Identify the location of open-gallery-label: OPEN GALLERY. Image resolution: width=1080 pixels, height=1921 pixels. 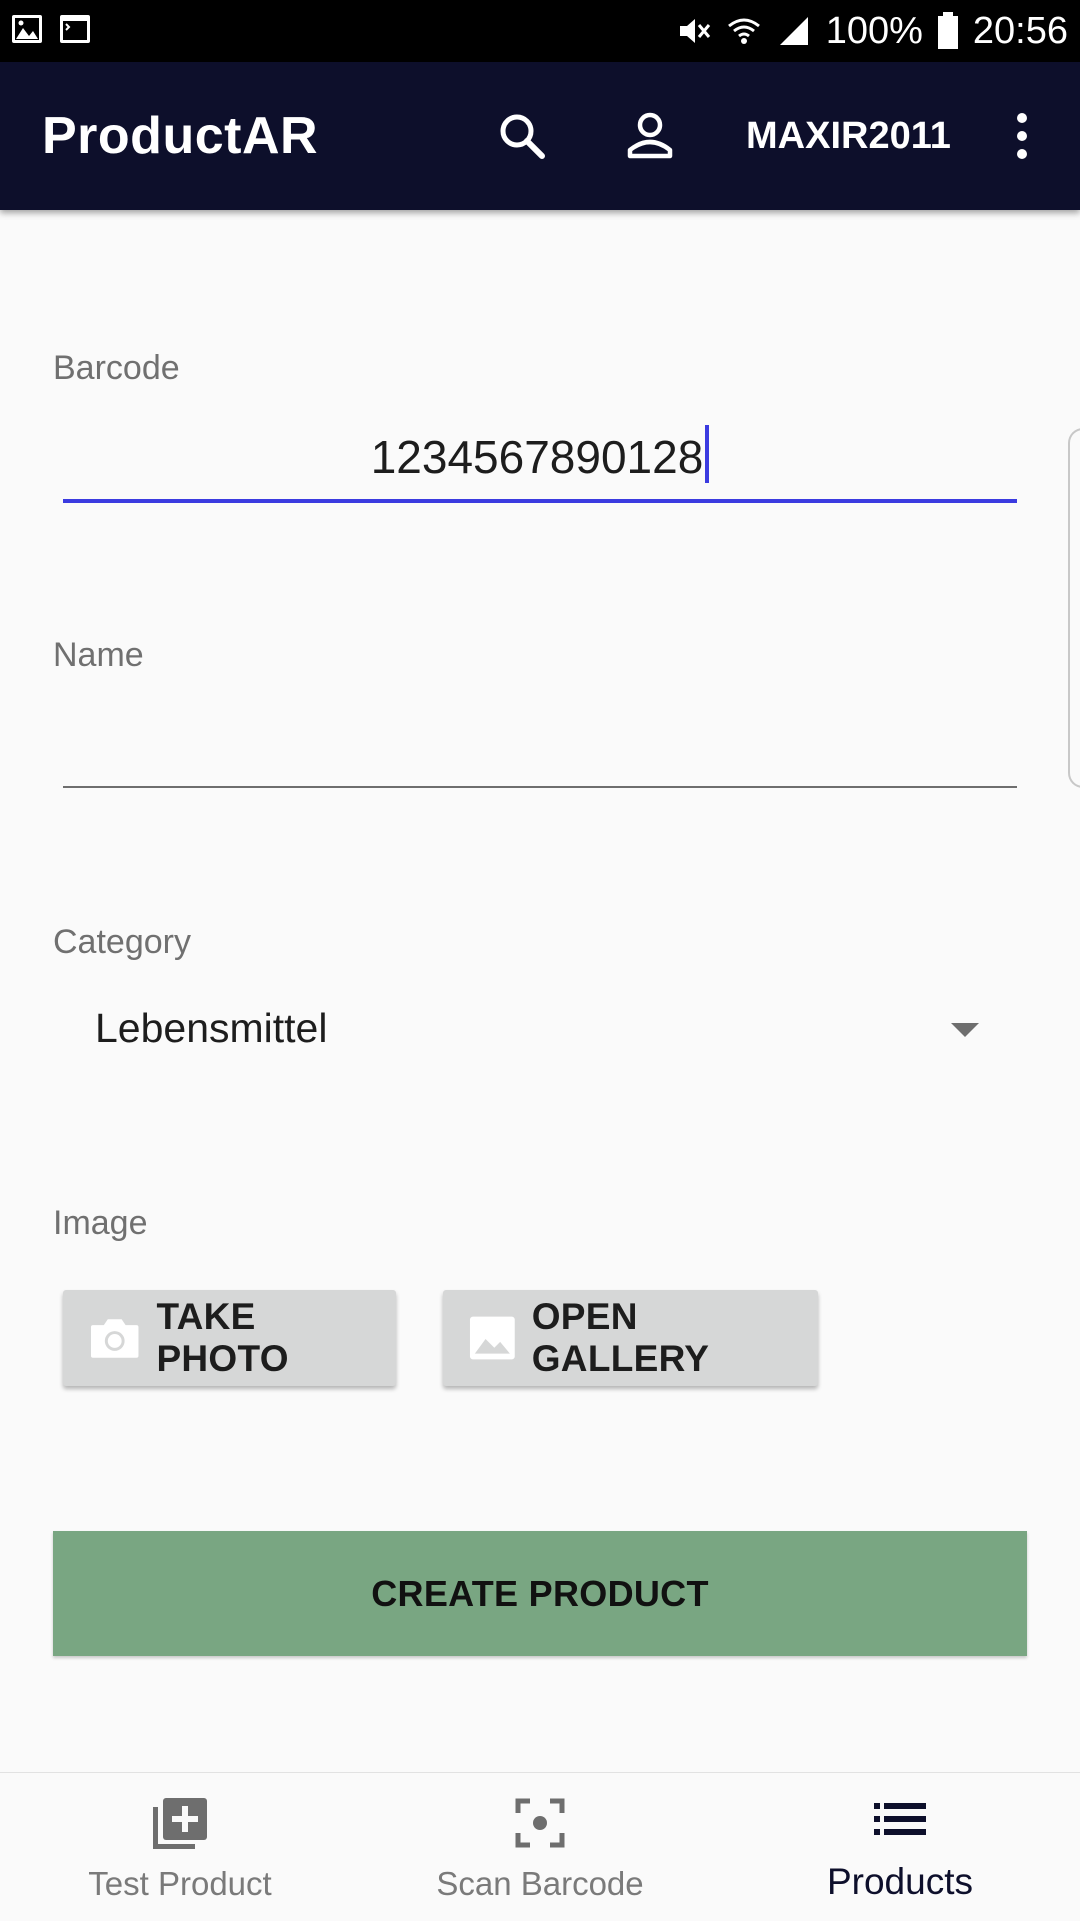
(620, 1337).